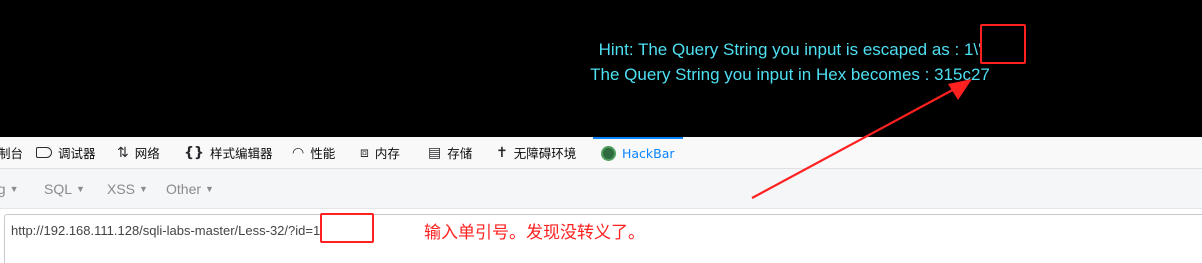  Describe the element at coordinates (241, 153) in the screenshot. I see `tab-style-editor-label: 样式编辑器` at that location.